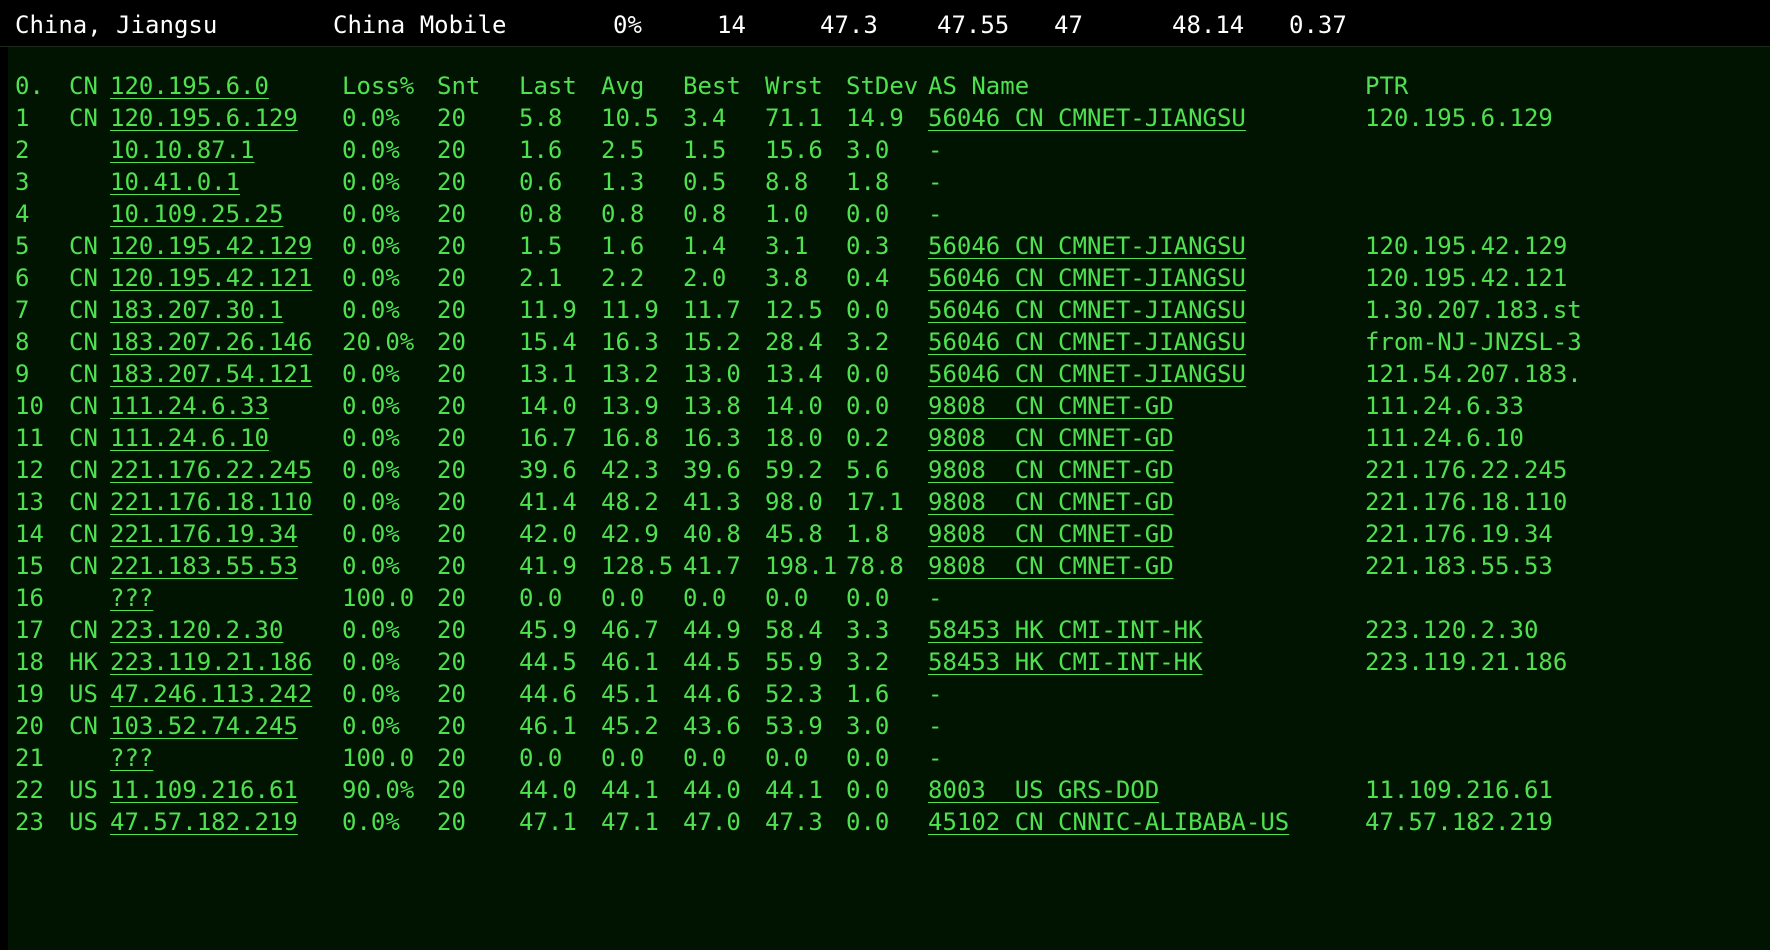  What do you see at coordinates (787, 278) in the screenshot?
I see `worst-value: 3.8` at bounding box center [787, 278].